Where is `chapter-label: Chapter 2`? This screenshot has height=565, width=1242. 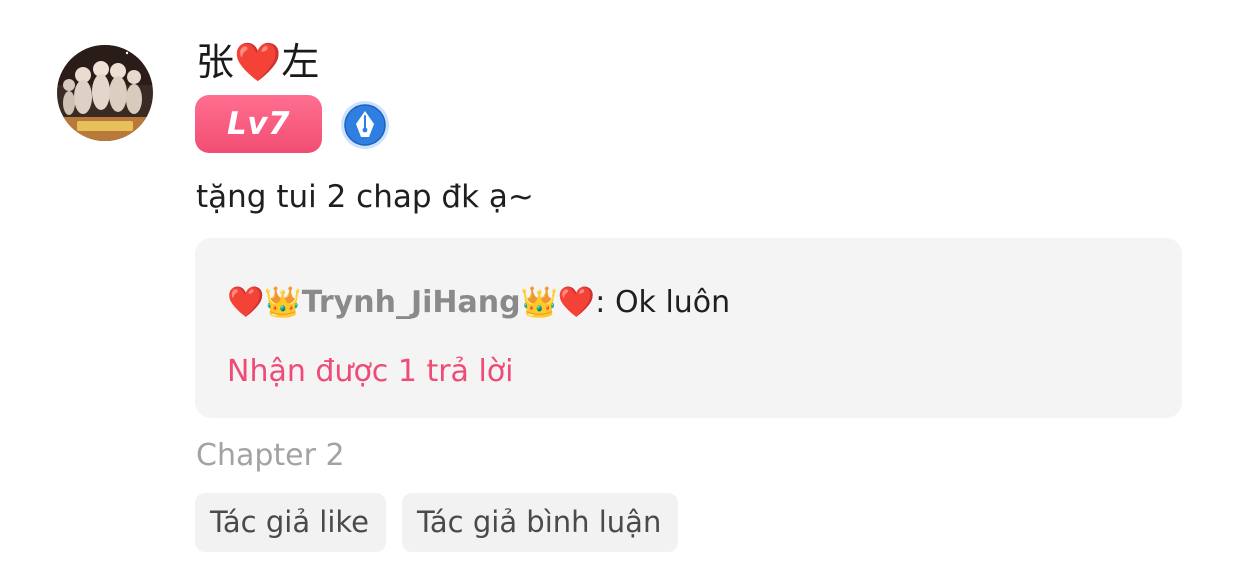 chapter-label: Chapter 2 is located at coordinates (270, 456).